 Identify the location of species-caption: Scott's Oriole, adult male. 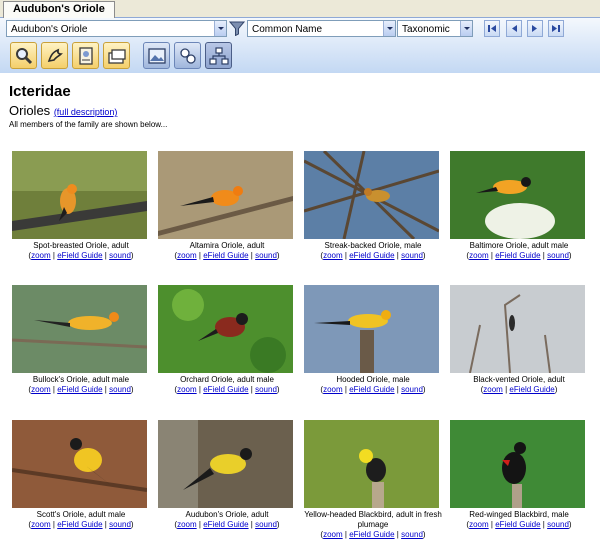
(81, 514).